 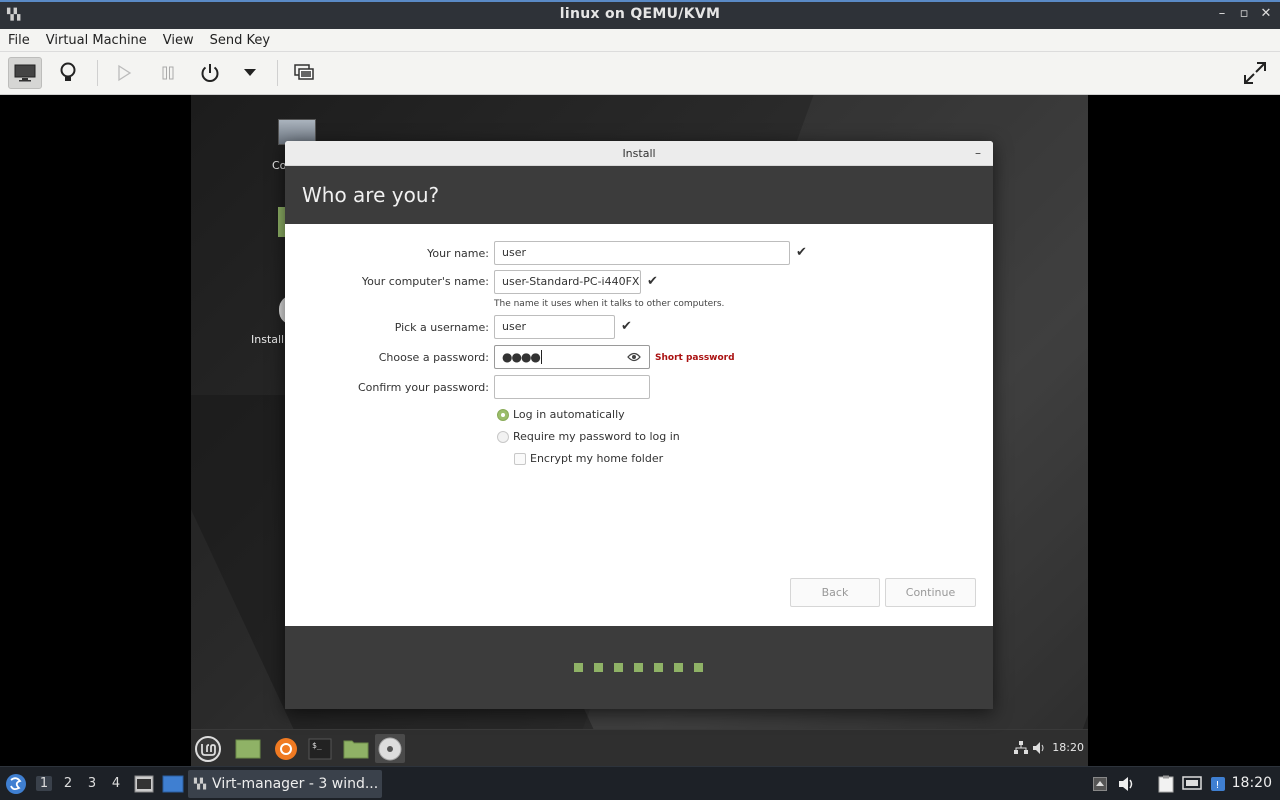 I want to click on run-button, so click(x=124, y=73).